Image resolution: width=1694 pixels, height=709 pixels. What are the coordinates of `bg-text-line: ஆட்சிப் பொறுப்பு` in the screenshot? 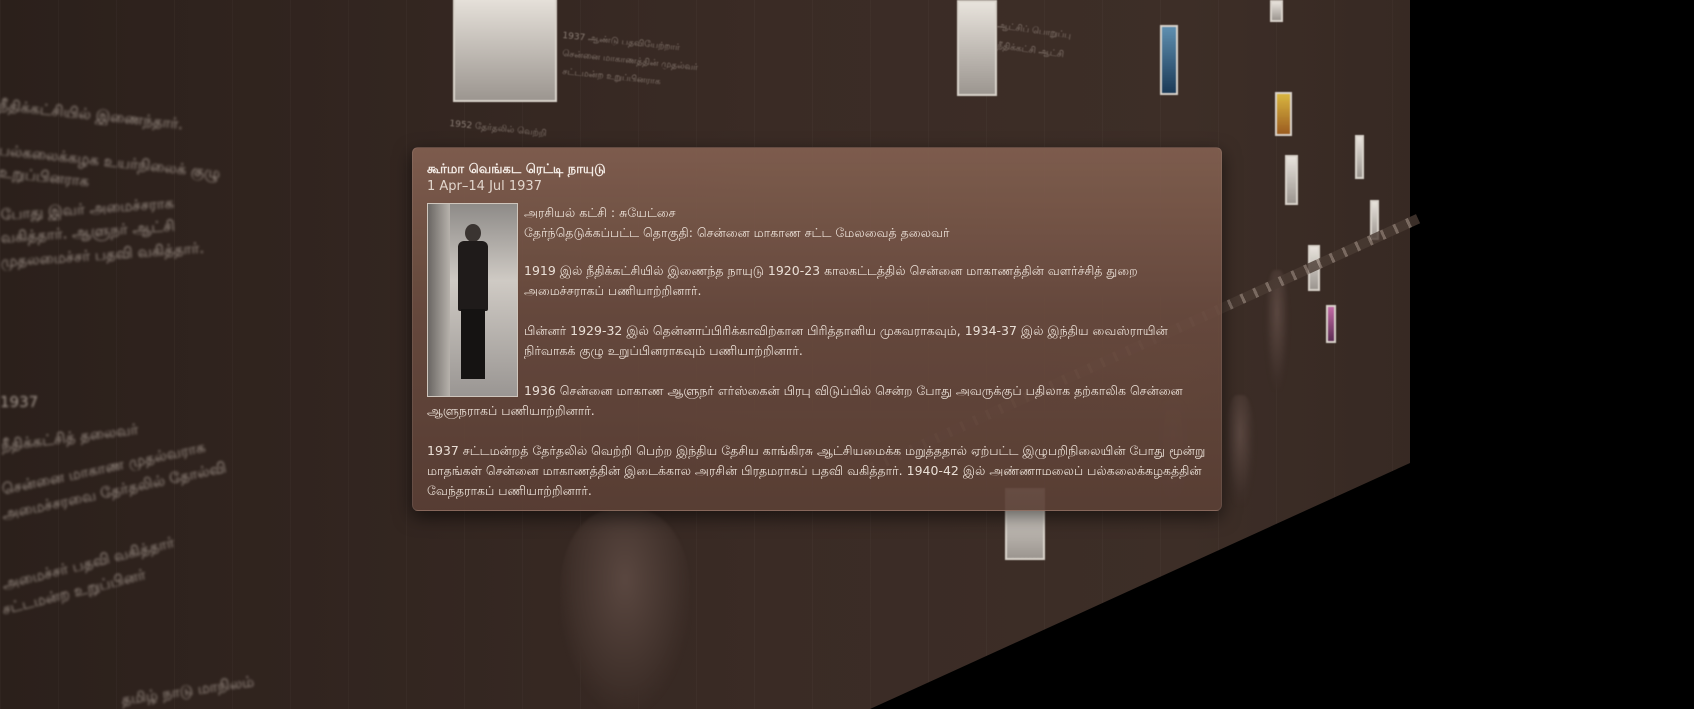 It's located at (1034, 31).